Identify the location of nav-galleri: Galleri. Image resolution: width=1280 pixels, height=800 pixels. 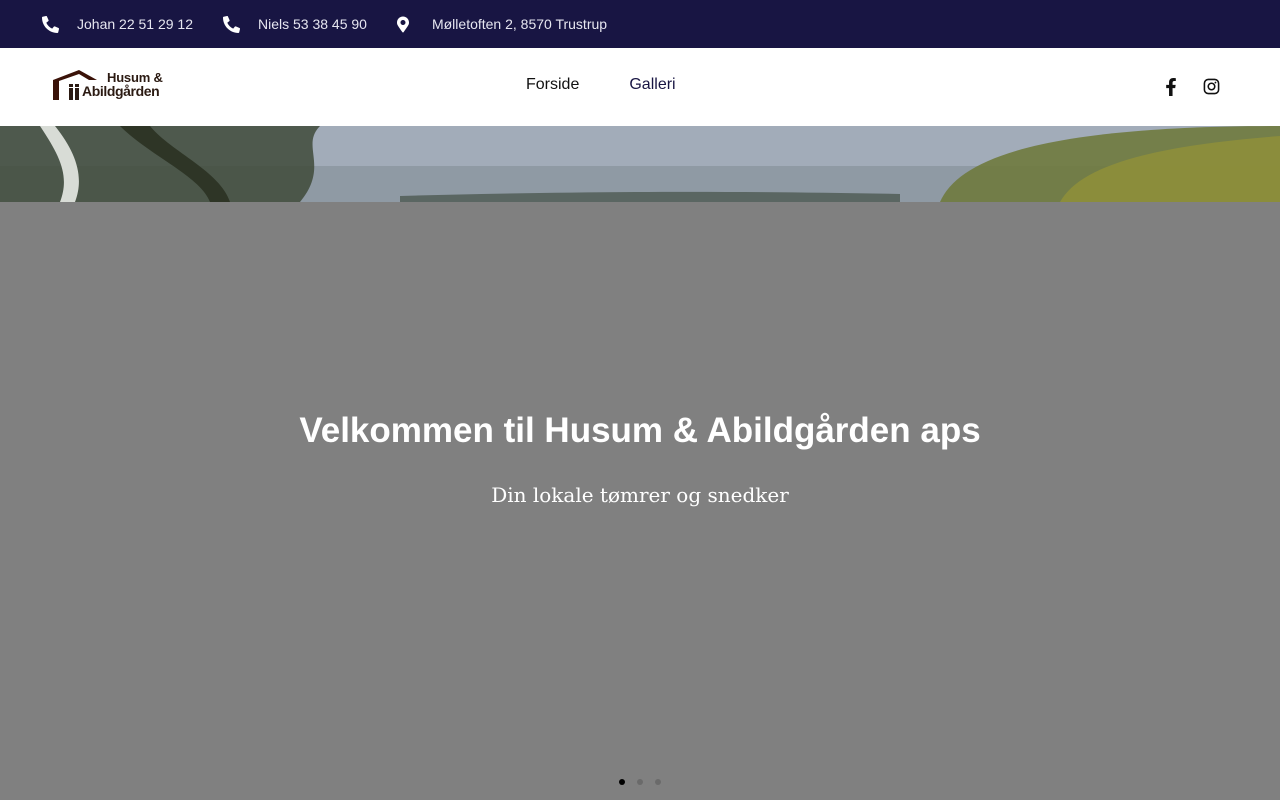
(652, 85).